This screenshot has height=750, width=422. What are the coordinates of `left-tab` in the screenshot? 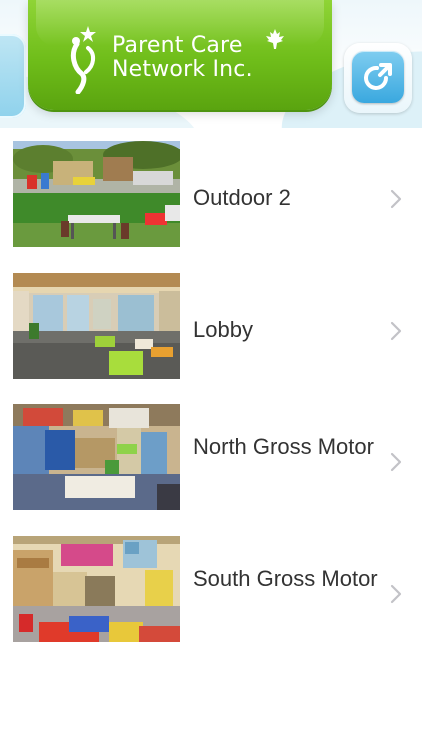 It's located at (13, 76).